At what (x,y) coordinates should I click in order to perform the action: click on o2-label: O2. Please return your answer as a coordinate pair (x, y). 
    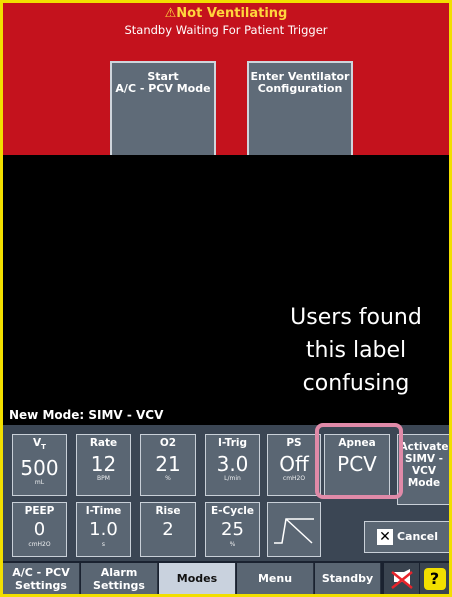
    Looking at the image, I should click on (168, 443).